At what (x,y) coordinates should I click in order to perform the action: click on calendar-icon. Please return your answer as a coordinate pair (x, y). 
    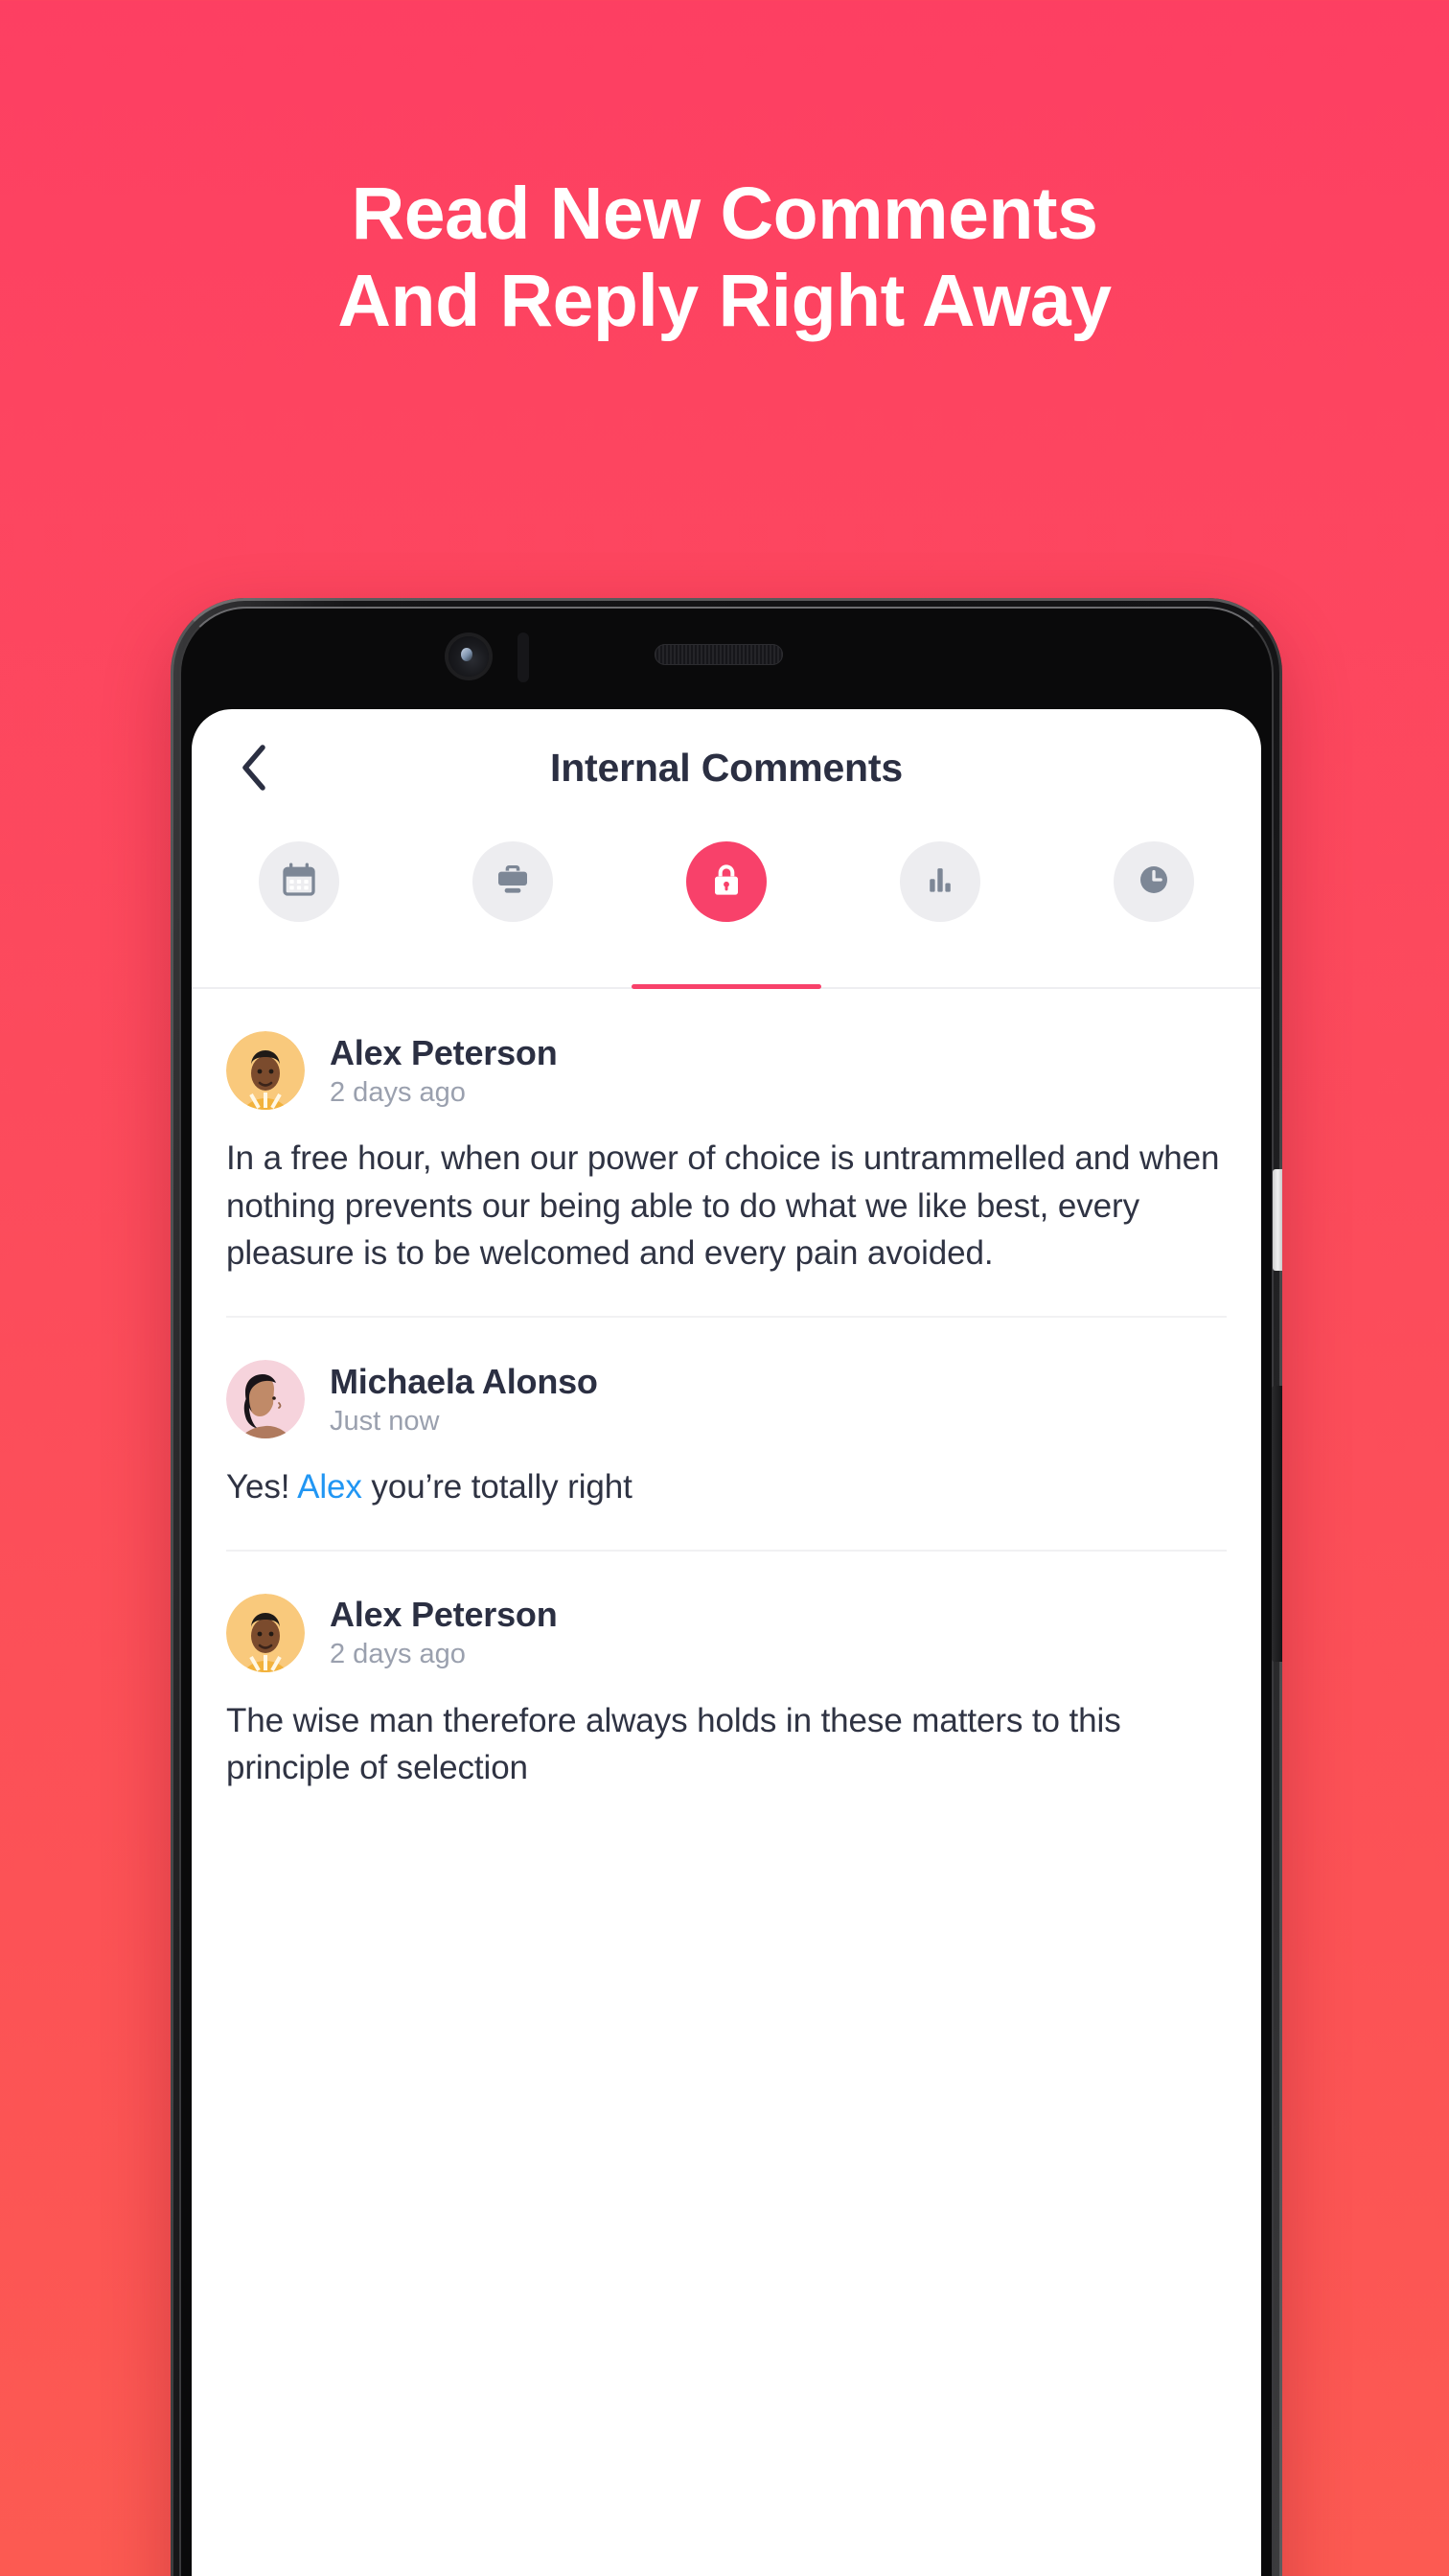
    Looking at the image, I should click on (299, 882).